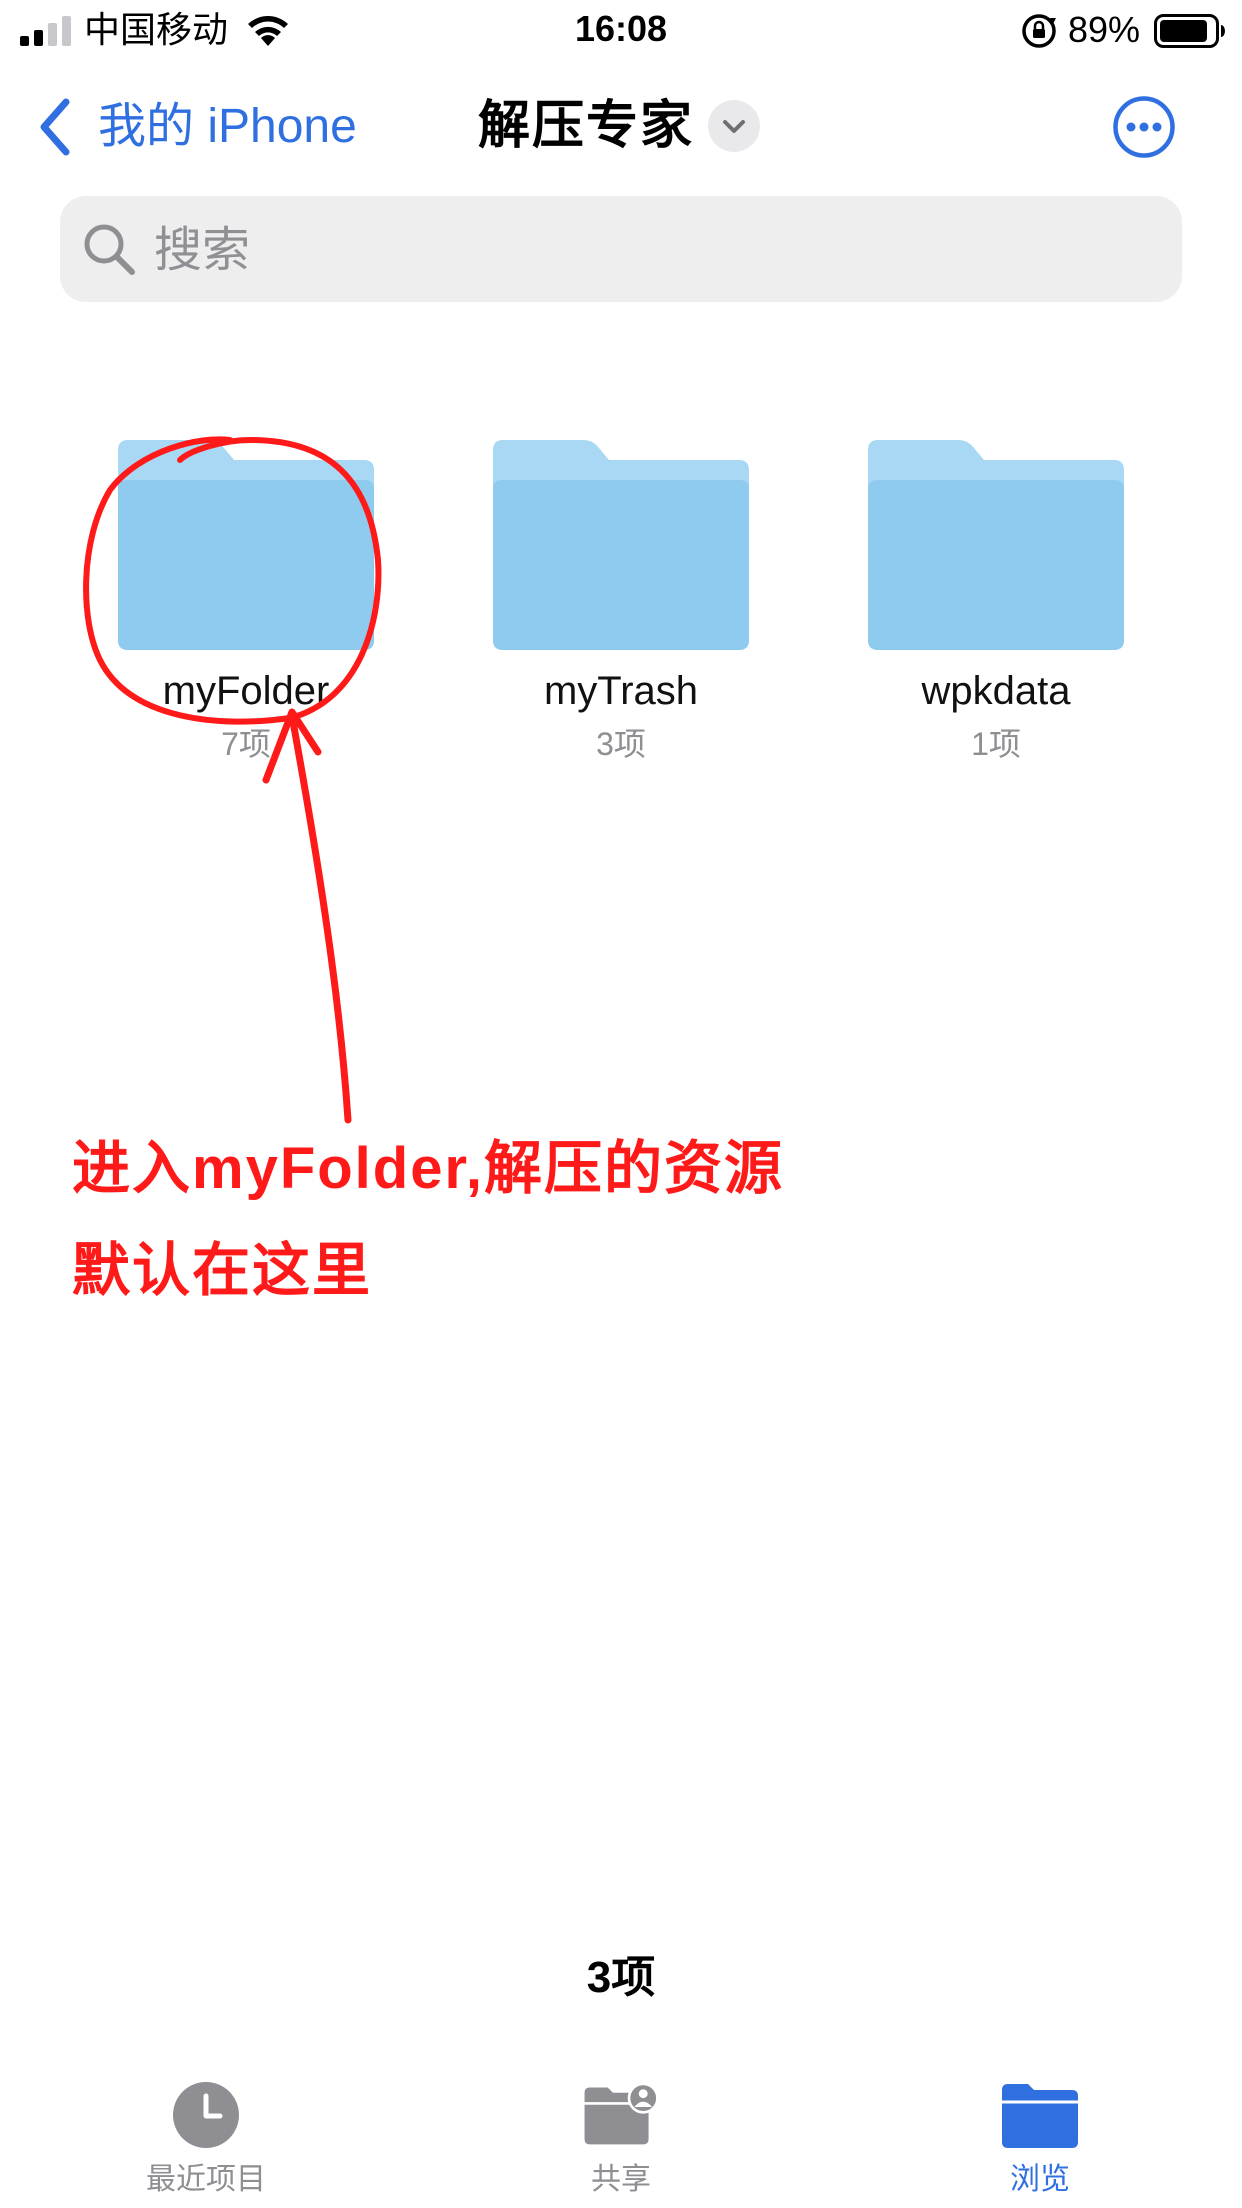 The height and width of the screenshot is (2208, 1242). I want to click on folder-item: myFolder 7项, so click(246, 602).